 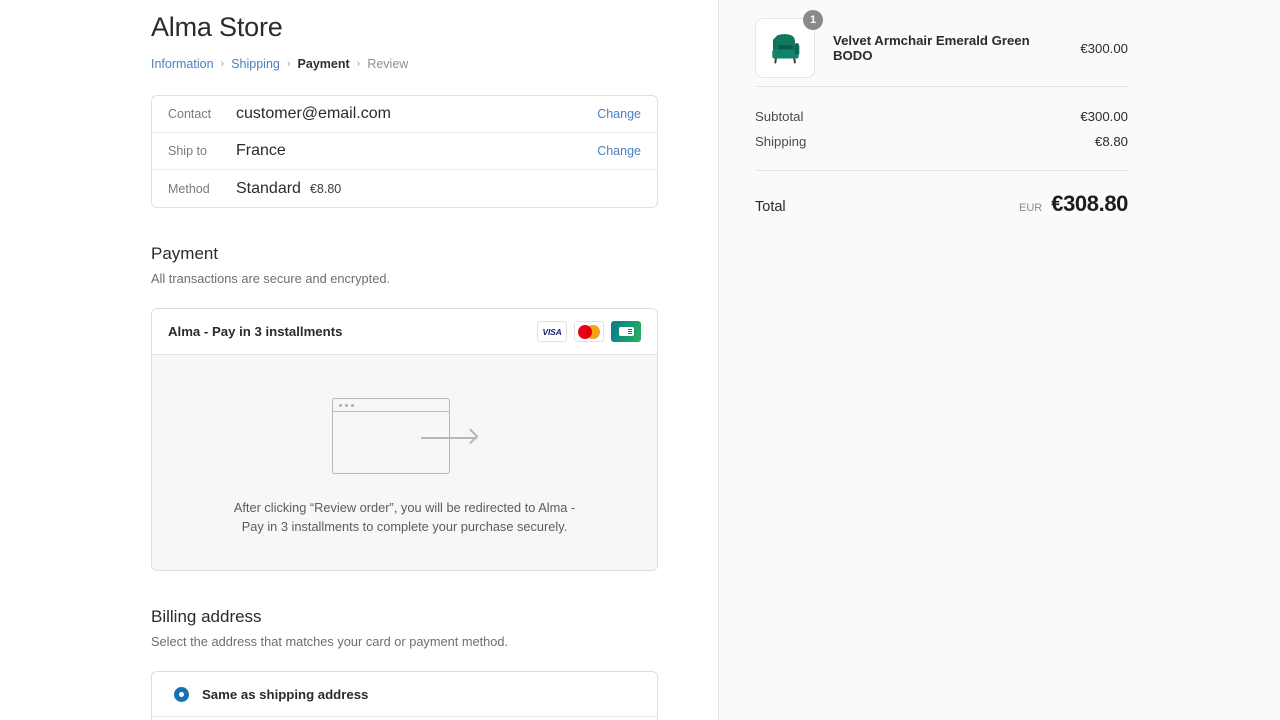 What do you see at coordinates (185, 253) in the screenshot?
I see `payment-heading: Payment` at bounding box center [185, 253].